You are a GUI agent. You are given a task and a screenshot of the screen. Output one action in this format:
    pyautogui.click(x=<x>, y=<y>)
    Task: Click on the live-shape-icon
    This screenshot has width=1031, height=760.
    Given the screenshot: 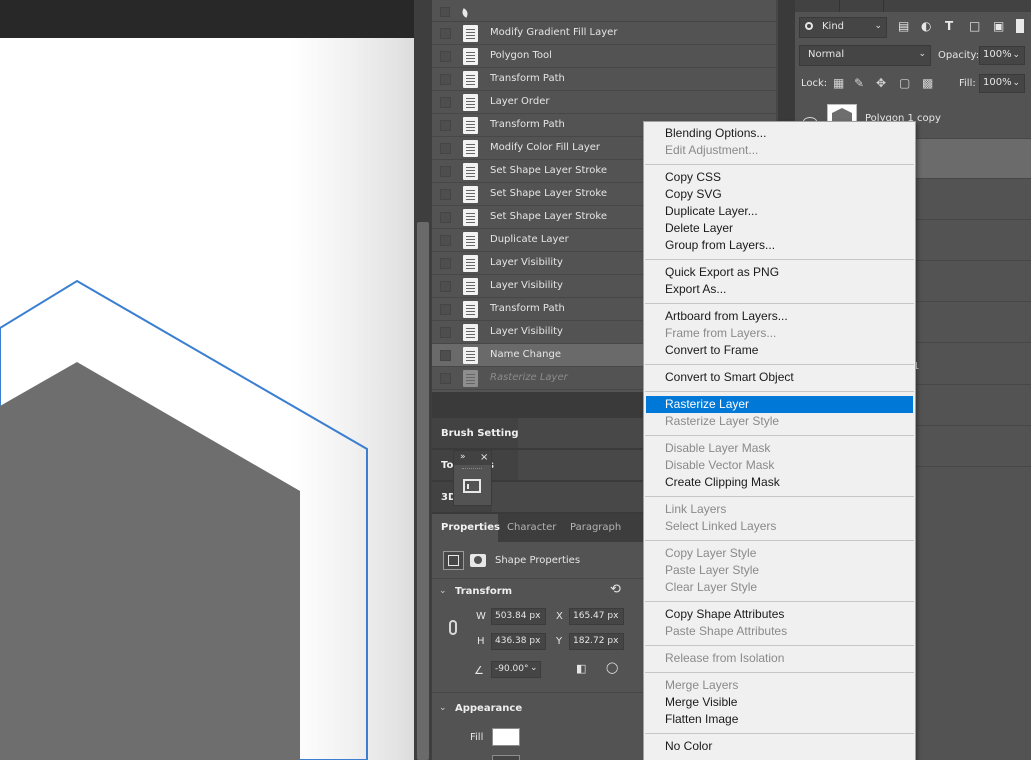 What is the action you would take?
    pyautogui.click(x=453, y=560)
    